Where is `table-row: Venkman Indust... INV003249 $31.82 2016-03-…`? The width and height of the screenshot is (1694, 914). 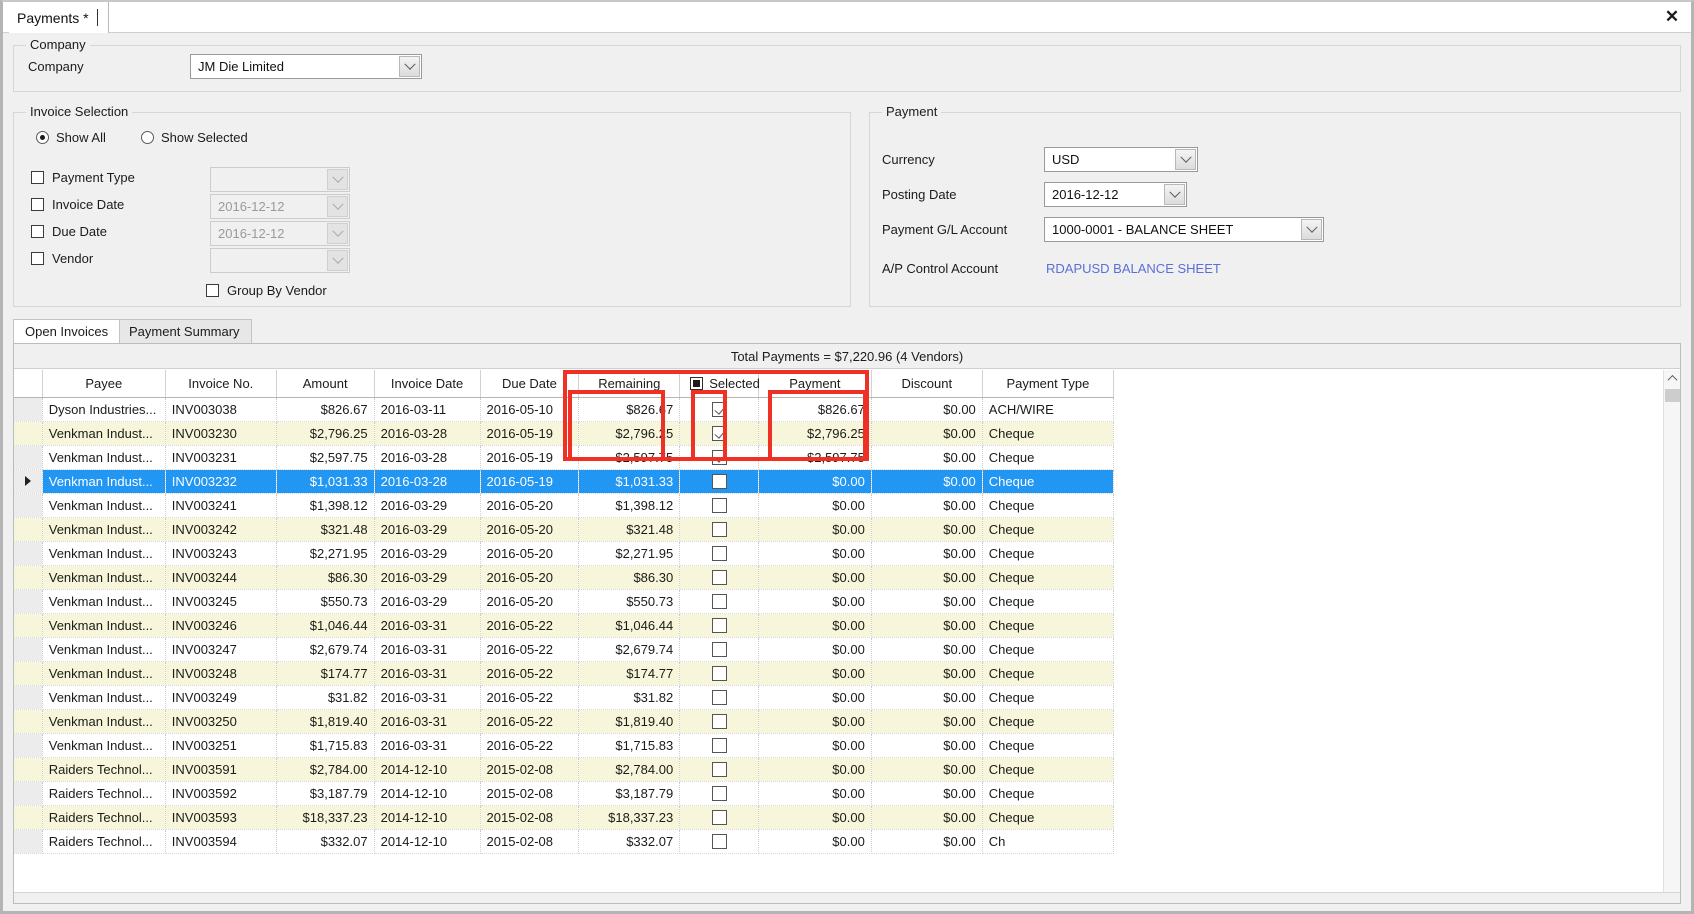
table-row: Venkman Indust... INV003249 $31.82 2016-03-… is located at coordinates (564, 697).